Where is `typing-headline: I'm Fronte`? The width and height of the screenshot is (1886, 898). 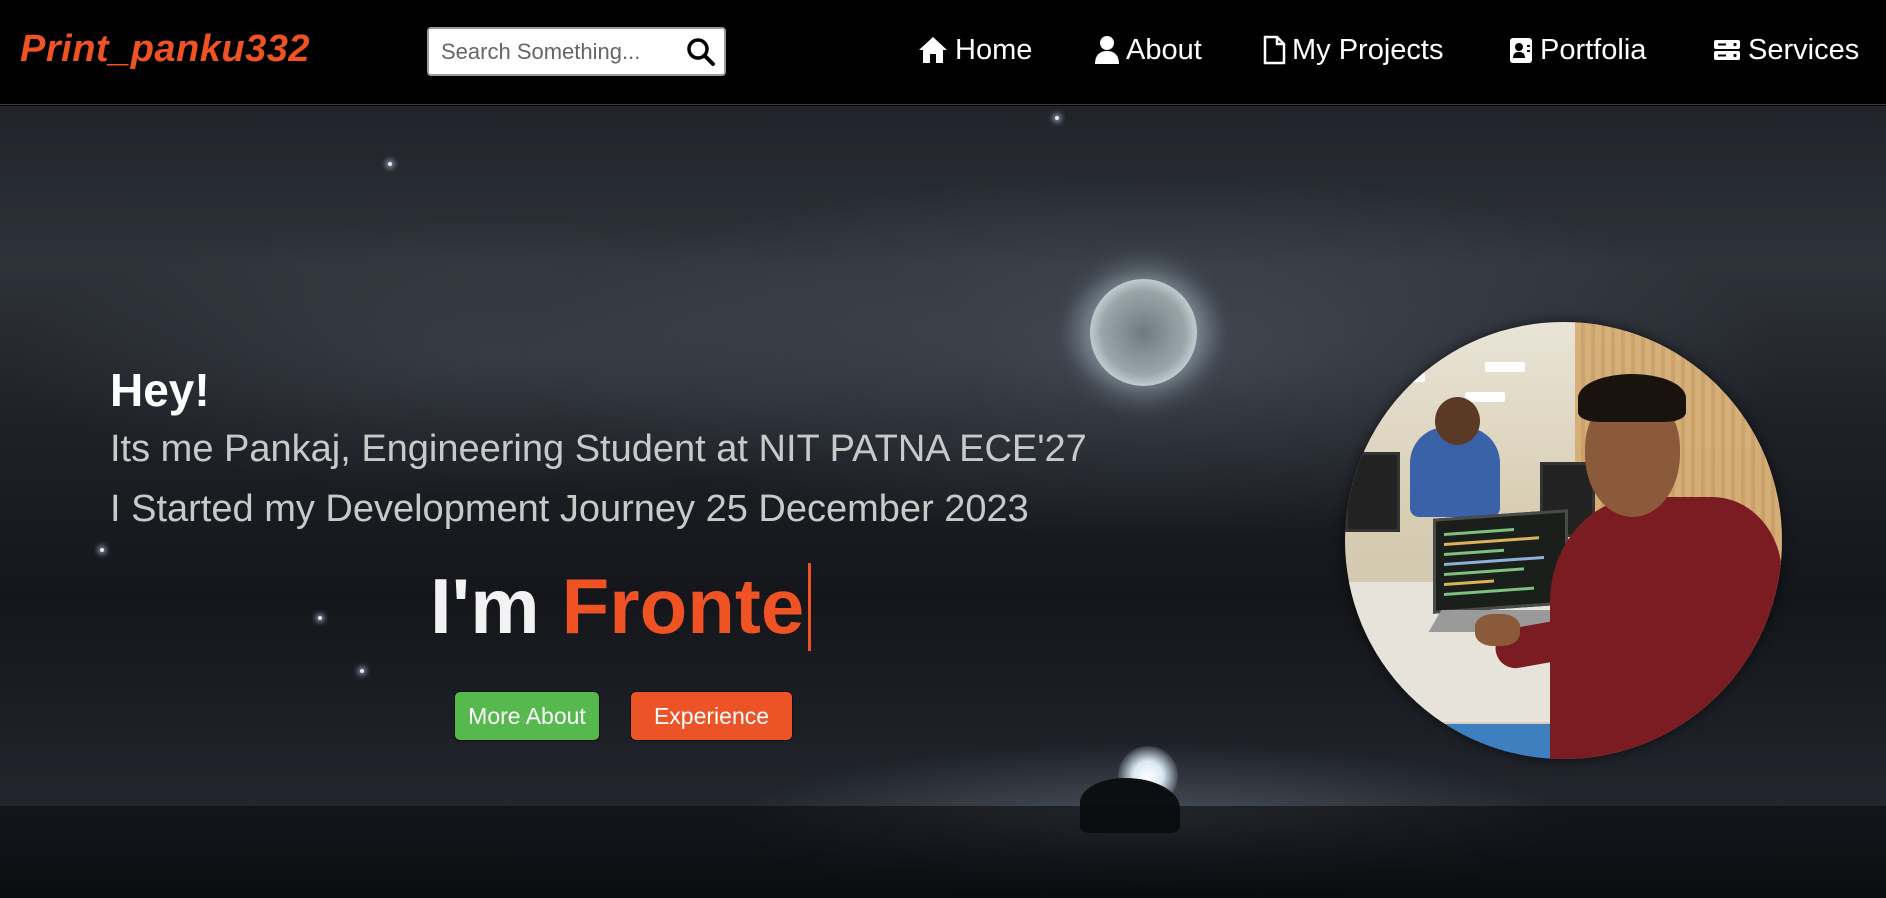 typing-headline: I'm Fronte is located at coordinates (621, 606).